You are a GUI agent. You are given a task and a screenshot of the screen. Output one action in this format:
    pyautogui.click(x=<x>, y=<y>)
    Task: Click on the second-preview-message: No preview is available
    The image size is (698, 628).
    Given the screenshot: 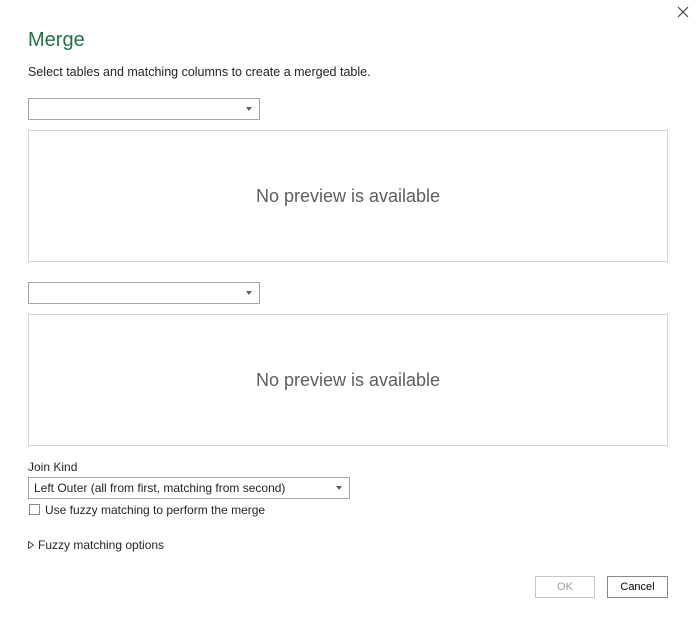 What is the action you would take?
    pyautogui.click(x=348, y=379)
    